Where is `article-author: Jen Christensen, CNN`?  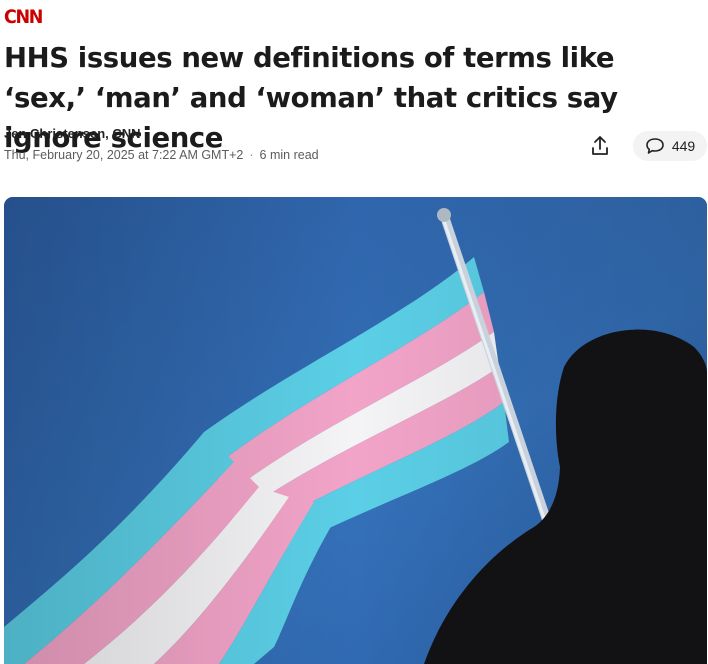
article-author: Jen Christensen, CNN is located at coordinates (72, 133).